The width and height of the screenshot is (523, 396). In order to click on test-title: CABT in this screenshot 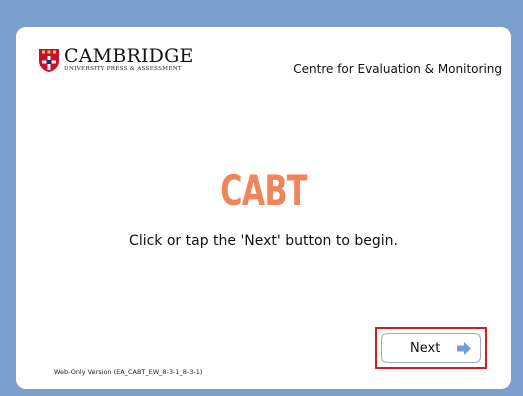, I will do `click(263, 190)`.